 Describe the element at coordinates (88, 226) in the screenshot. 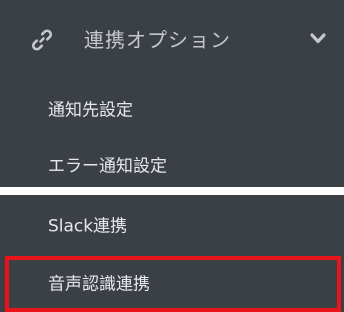

I see `menu-item-label: Slack連携` at that location.